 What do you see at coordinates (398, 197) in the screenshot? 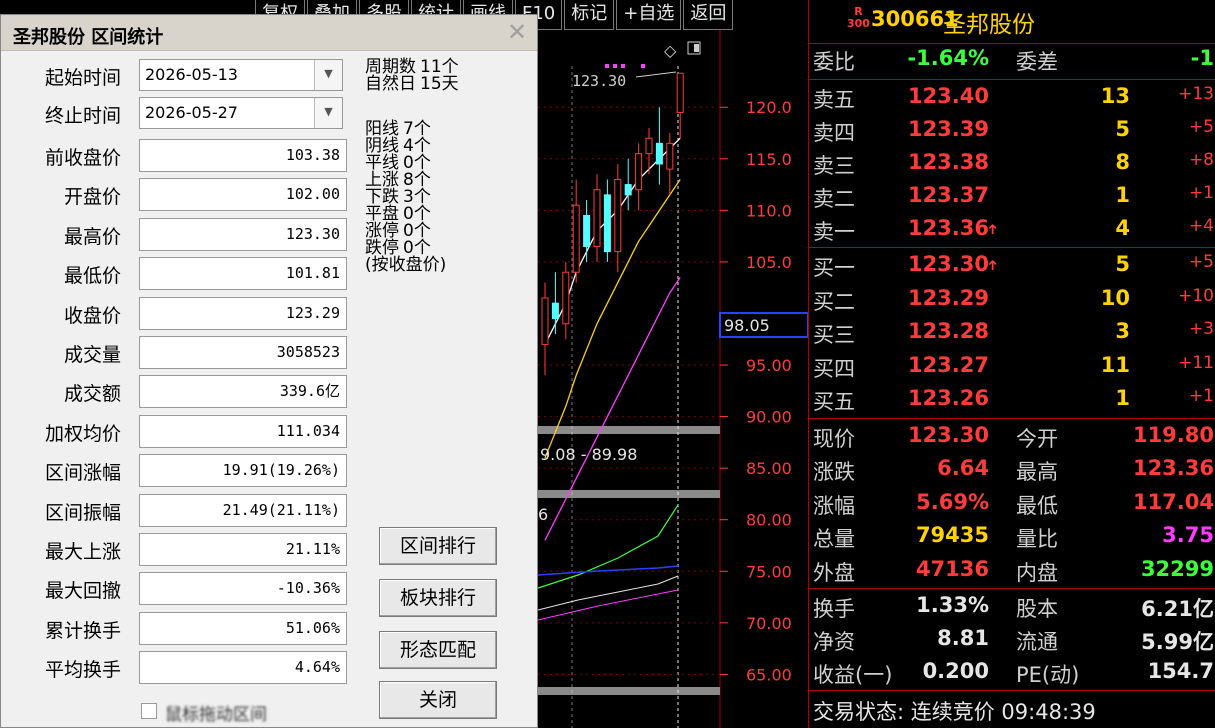
I see `count-stat: 下跌 3个` at bounding box center [398, 197].